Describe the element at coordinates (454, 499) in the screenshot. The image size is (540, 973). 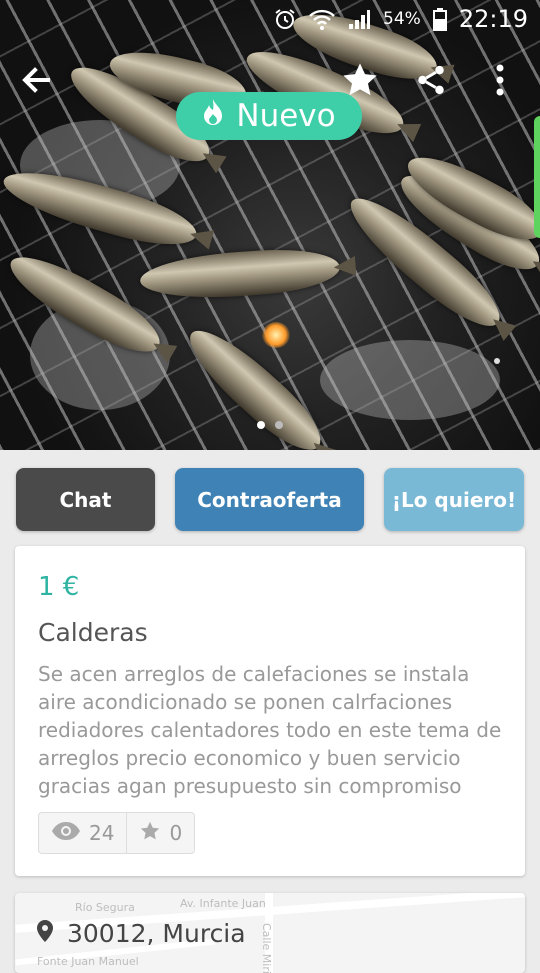
I see `want-it-button: ¡Lo quiero!` at that location.